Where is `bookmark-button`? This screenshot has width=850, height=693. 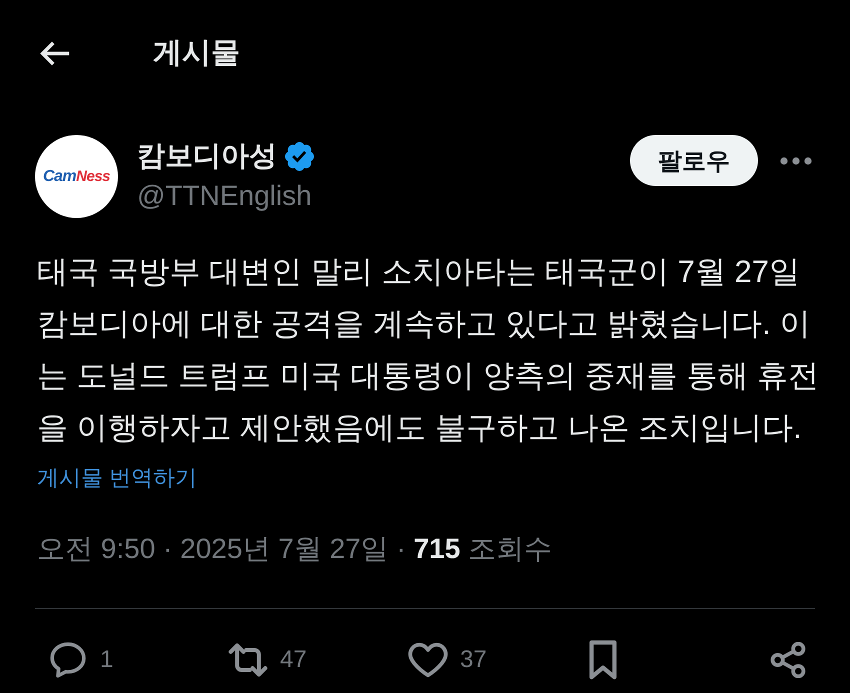
bookmark-button is located at coordinates (603, 660).